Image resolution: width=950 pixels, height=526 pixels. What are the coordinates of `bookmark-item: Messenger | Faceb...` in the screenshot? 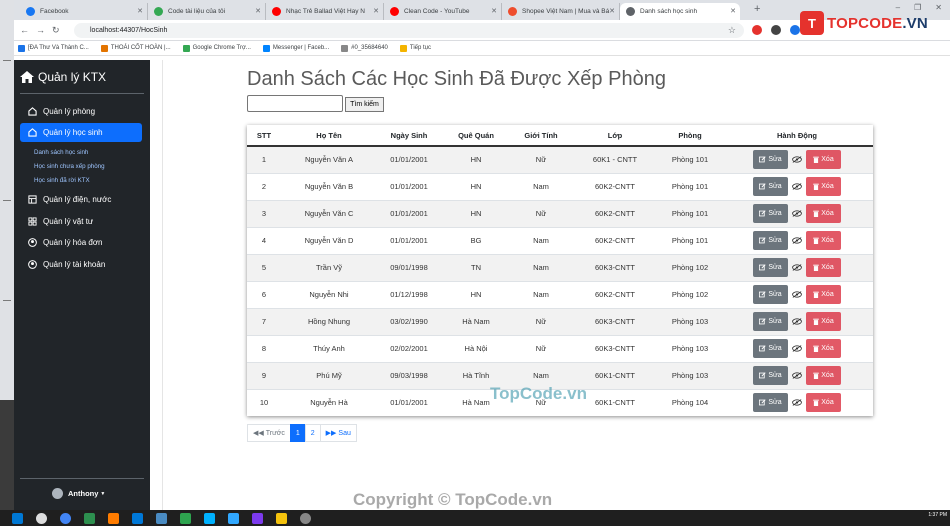 It's located at (295, 48).